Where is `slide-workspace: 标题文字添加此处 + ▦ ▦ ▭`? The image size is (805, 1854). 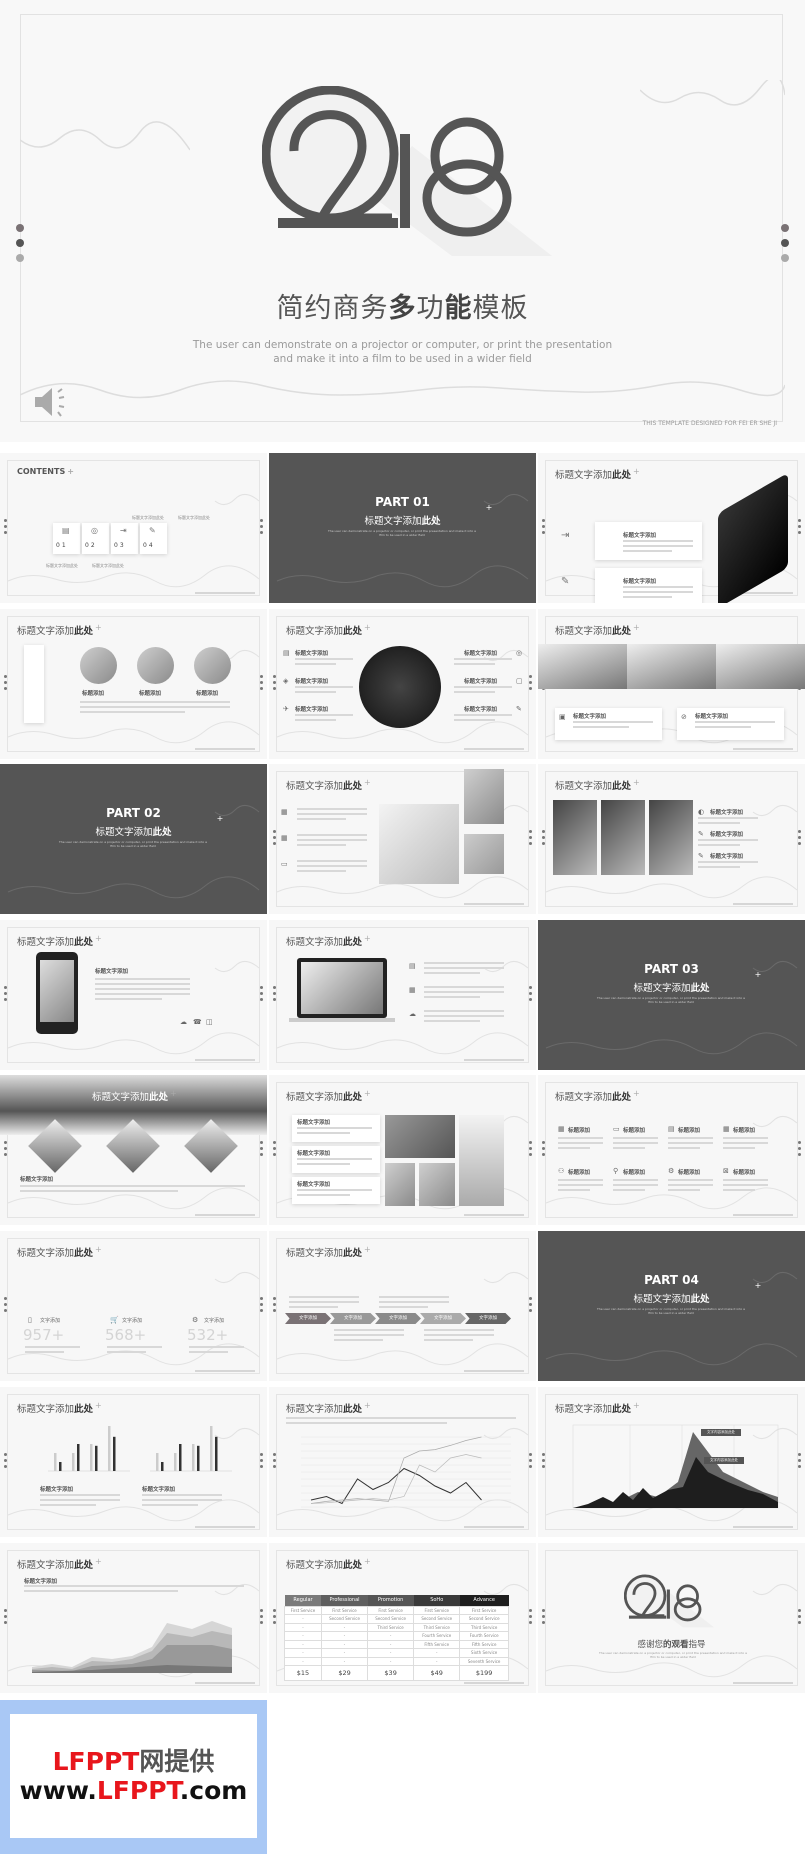 slide-workspace: 标题文字添加此处 + ▦ ▦ ▭ is located at coordinates (402, 839).